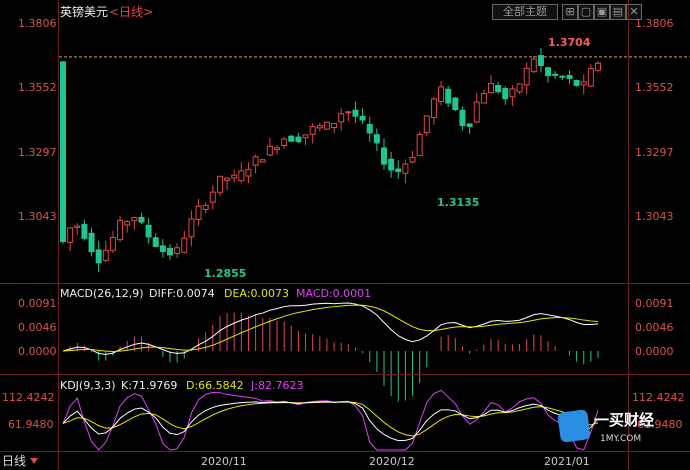  I want to click on date-label-nov: 2020/11, so click(224, 461).